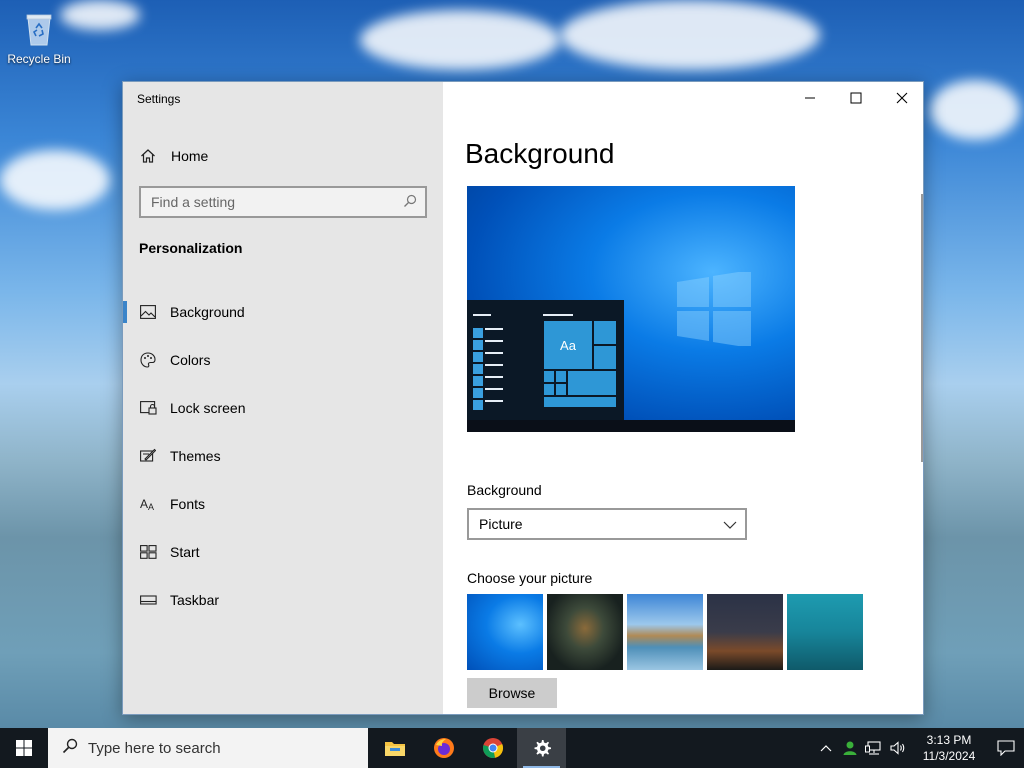 The image size is (1024, 768). What do you see at coordinates (283, 504) in the screenshot?
I see `sidebar-item-fonts: AA Fonts` at bounding box center [283, 504].